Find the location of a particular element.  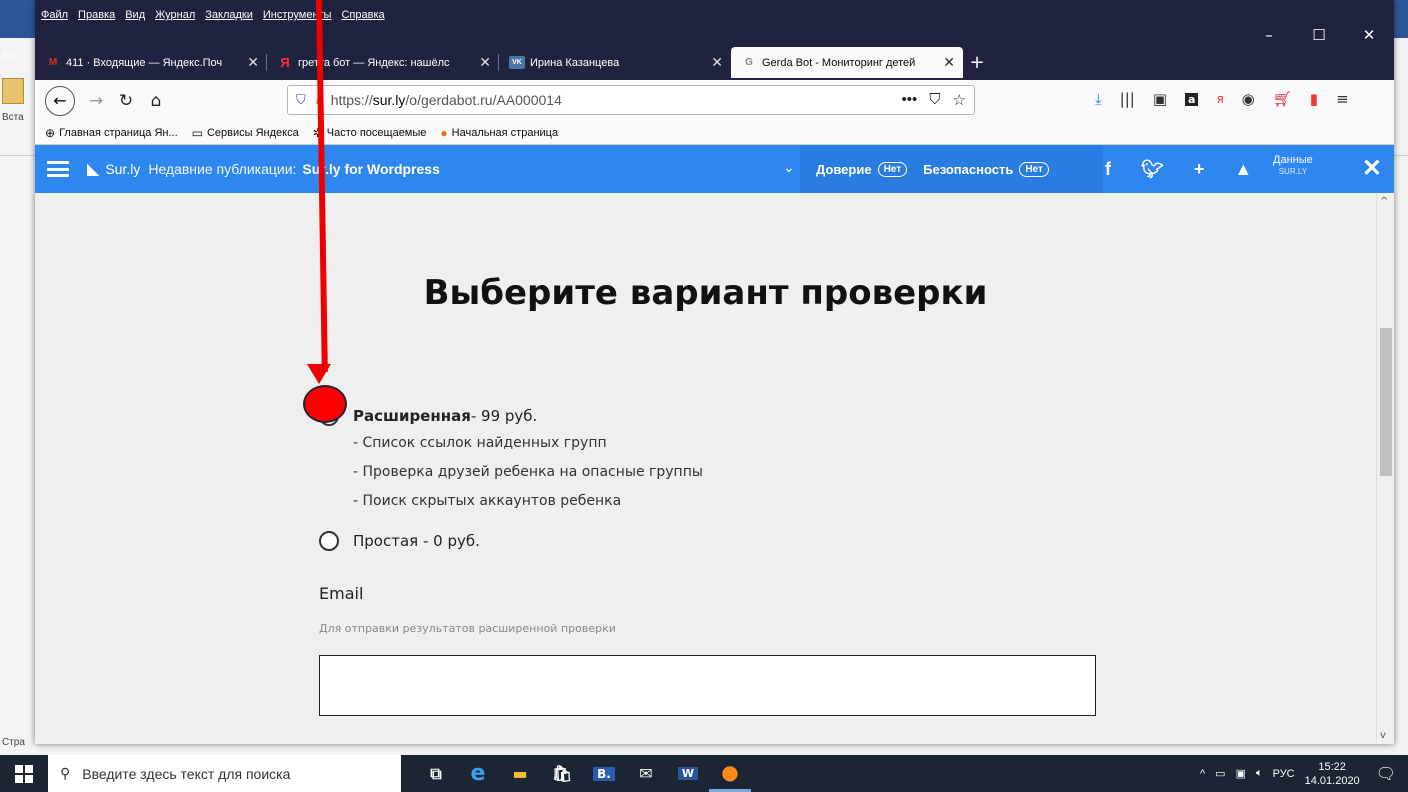

search-icon: ⚲ is located at coordinates (65, 773).